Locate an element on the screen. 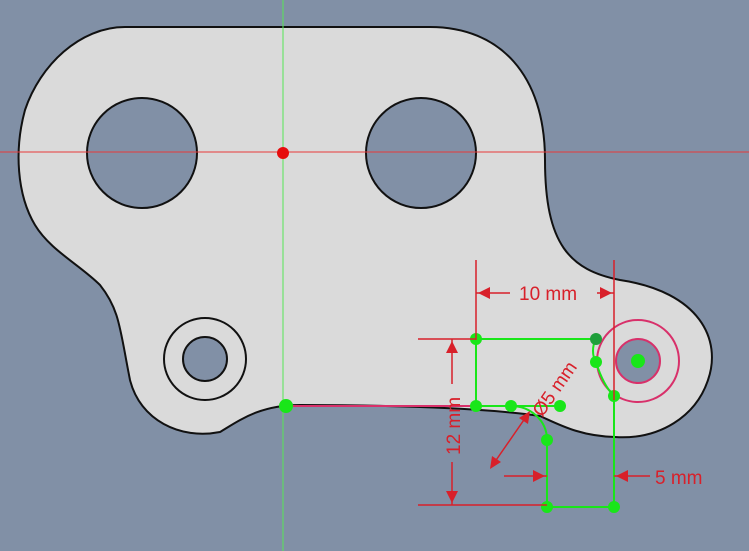  hole-small is located at coordinates (205, 359).